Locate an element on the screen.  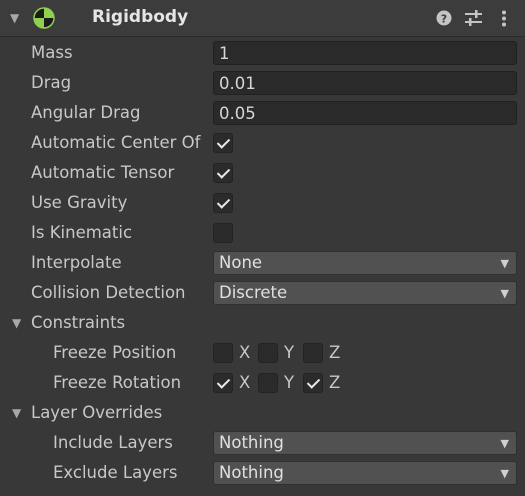
rigidbody-icon is located at coordinates (44, 18).